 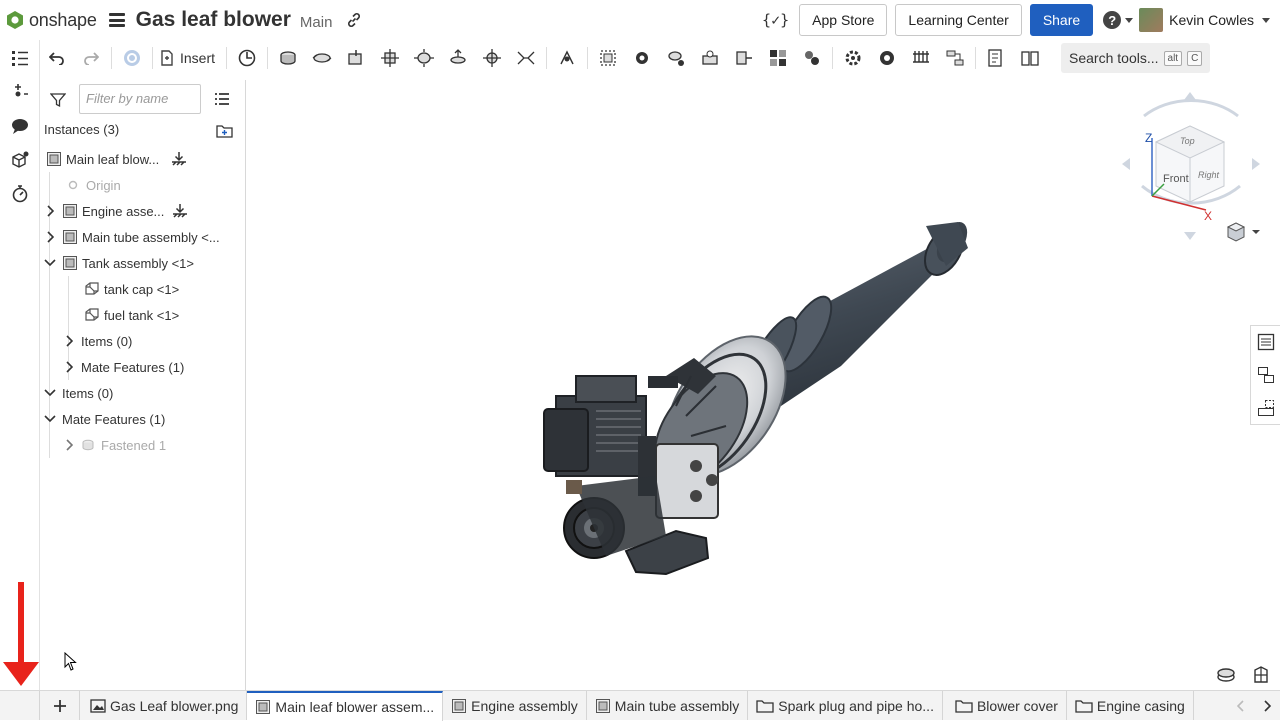 What do you see at coordinates (1211, 20) in the screenshot?
I see `user-name: Kevin Cowles` at bounding box center [1211, 20].